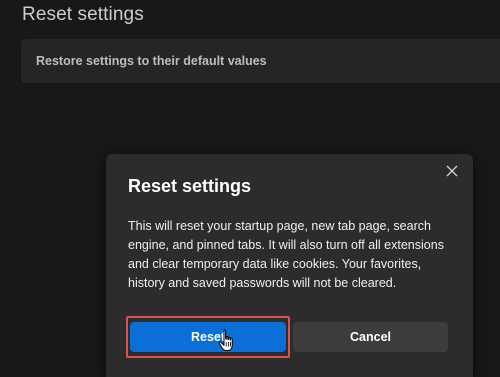  I want to click on reset-button: Reset, so click(208, 337).